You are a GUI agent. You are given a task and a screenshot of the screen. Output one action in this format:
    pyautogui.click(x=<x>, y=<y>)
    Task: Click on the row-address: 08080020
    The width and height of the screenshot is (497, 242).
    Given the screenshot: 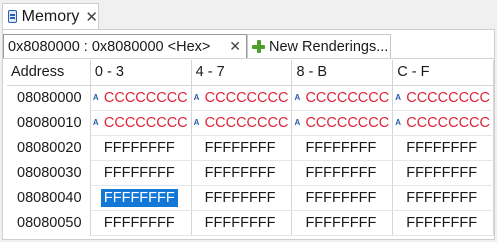 What is the action you would take?
    pyautogui.click(x=49, y=147)
    